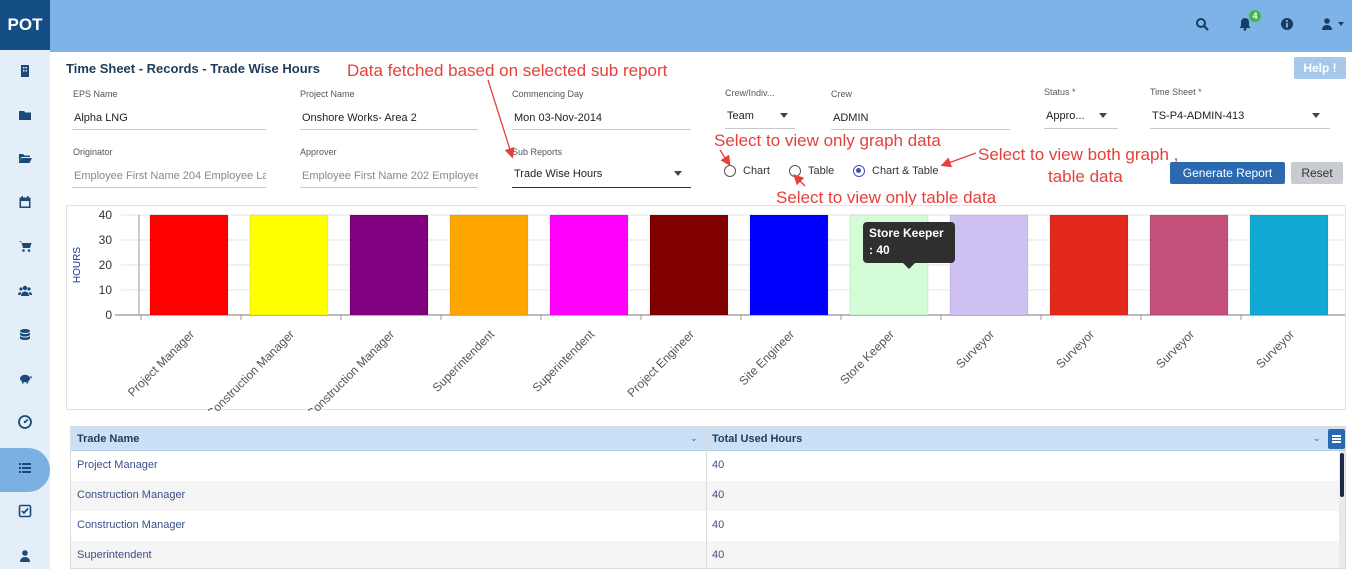 This screenshot has width=1352, height=569. Describe the element at coordinates (318, 152) in the screenshot. I see `approver-label: Approver` at that location.